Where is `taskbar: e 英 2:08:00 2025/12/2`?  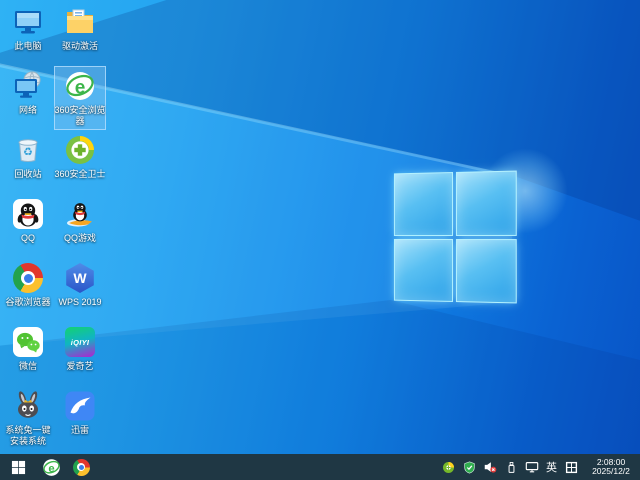
taskbar: e 英 2:08:00 2025/12/2 is located at coordinates (320, 467).